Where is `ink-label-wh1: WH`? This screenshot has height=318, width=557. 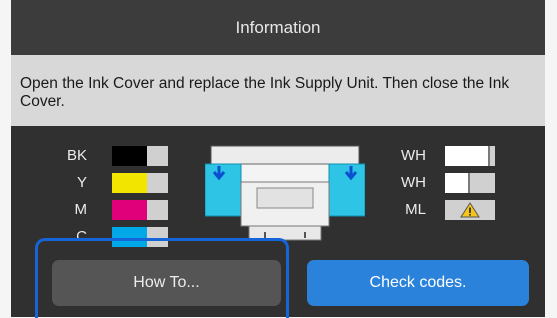 ink-label-wh1: WH is located at coordinates (413, 155).